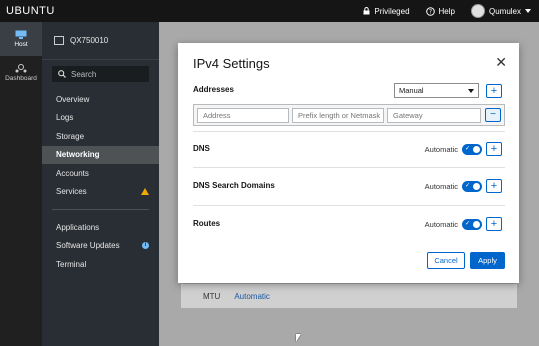  I want to click on host-name: QX750010, so click(89, 40).